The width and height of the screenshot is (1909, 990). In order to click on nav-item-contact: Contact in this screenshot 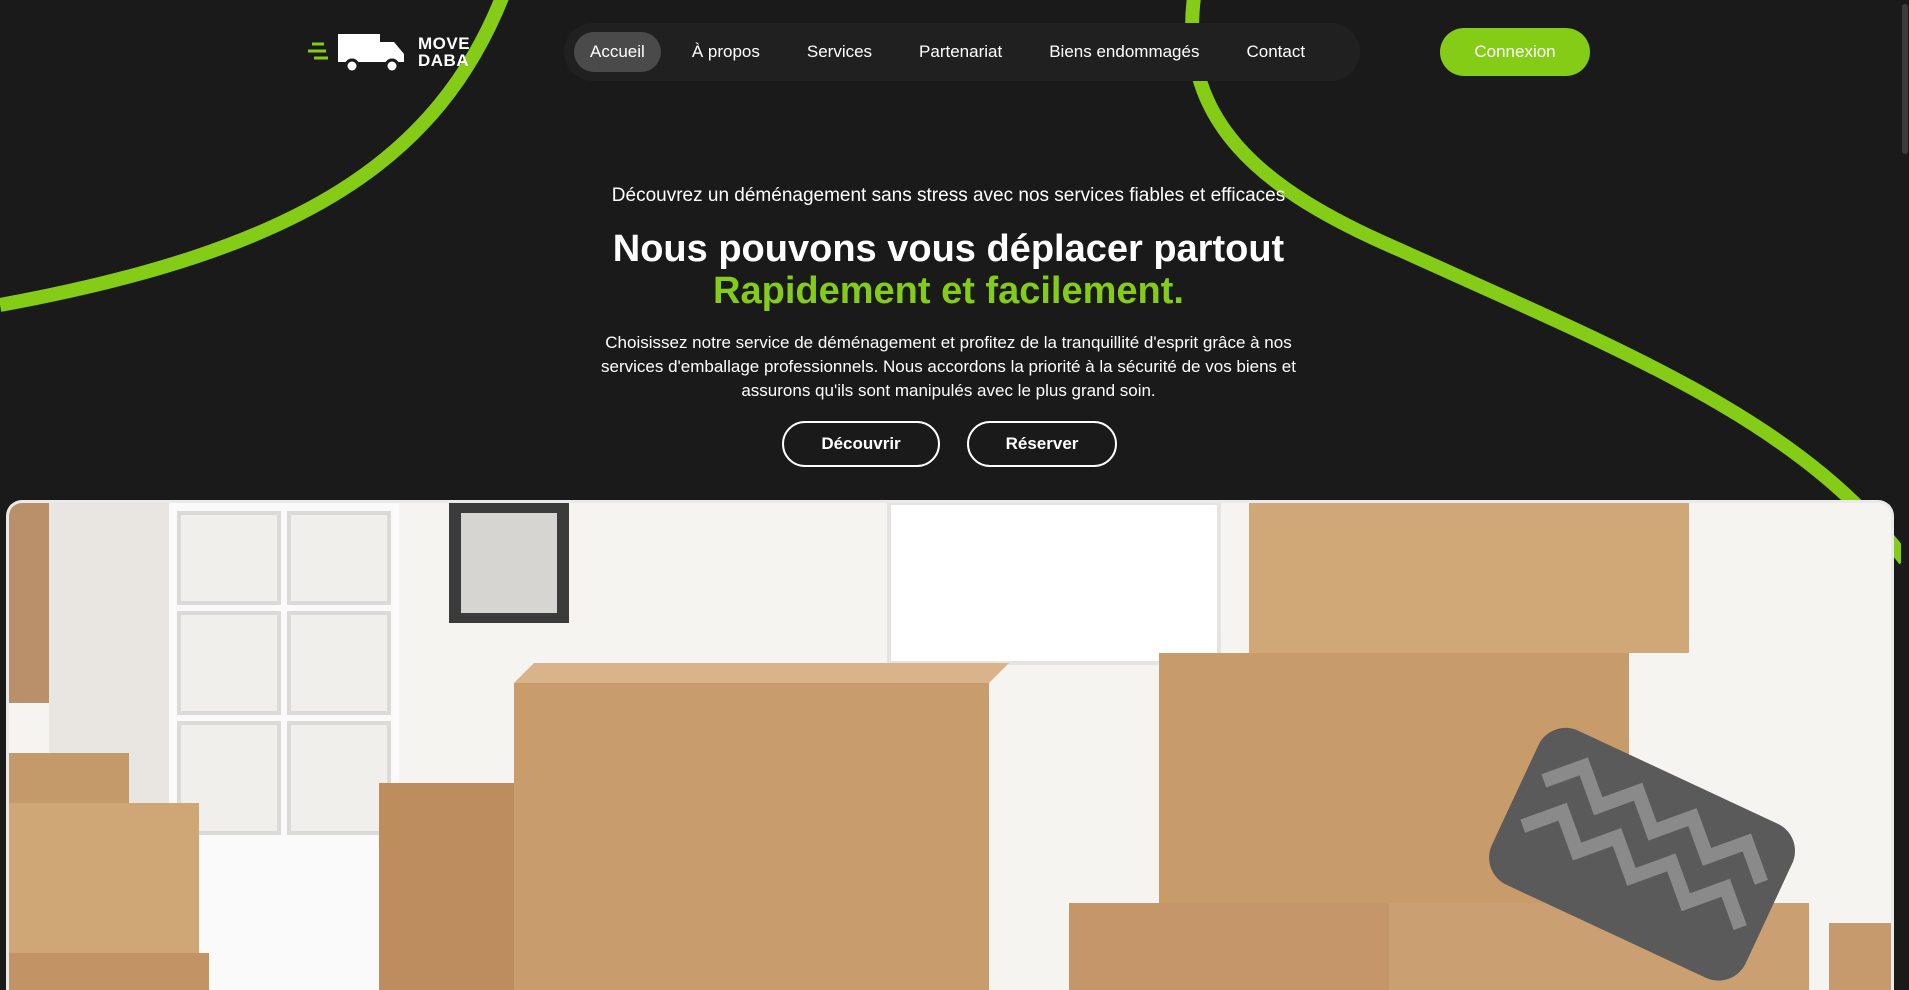, I will do `click(1275, 52)`.